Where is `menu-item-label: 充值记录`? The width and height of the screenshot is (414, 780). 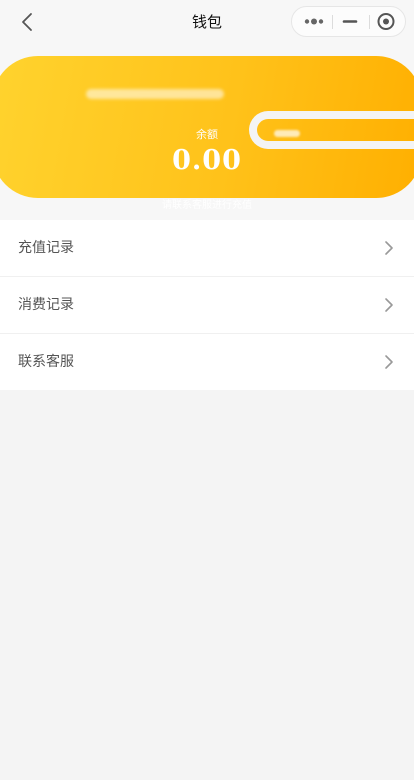 menu-item-label: 充值记录 is located at coordinates (46, 248).